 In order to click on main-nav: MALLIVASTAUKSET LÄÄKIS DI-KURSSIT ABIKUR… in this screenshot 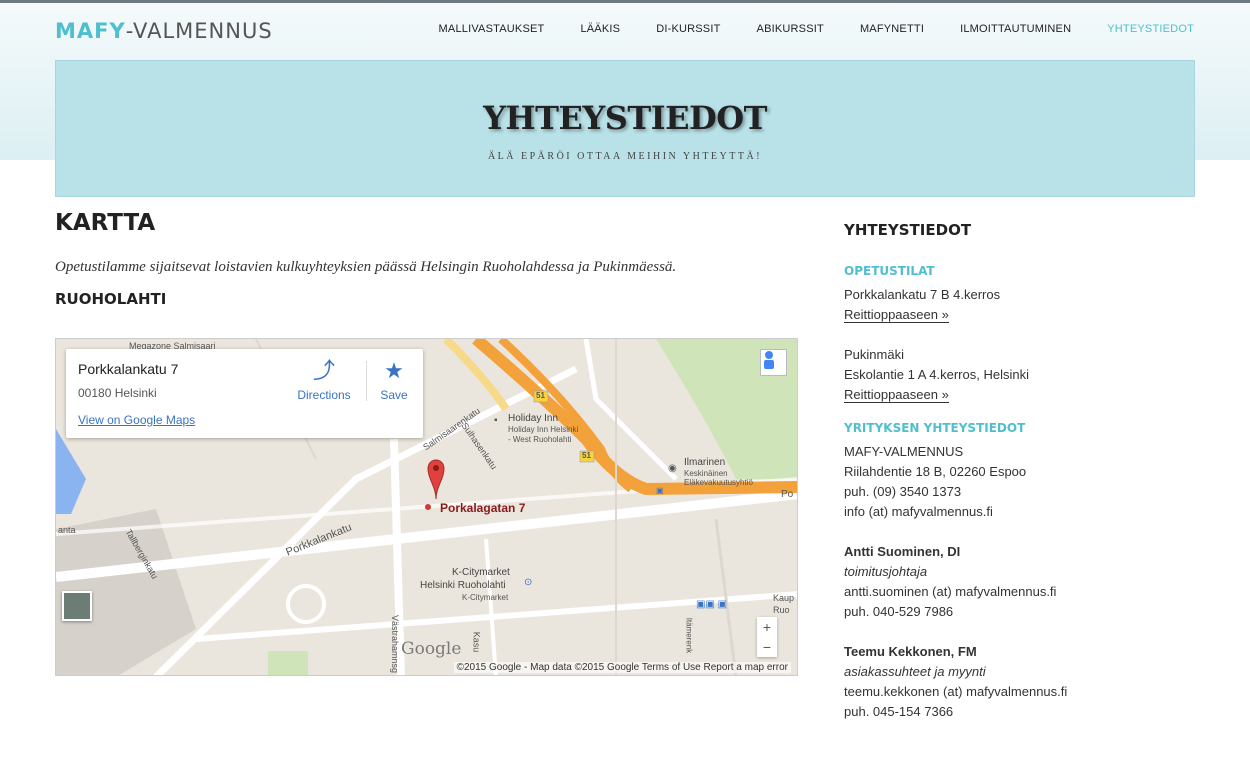, I will do `click(816, 29)`.